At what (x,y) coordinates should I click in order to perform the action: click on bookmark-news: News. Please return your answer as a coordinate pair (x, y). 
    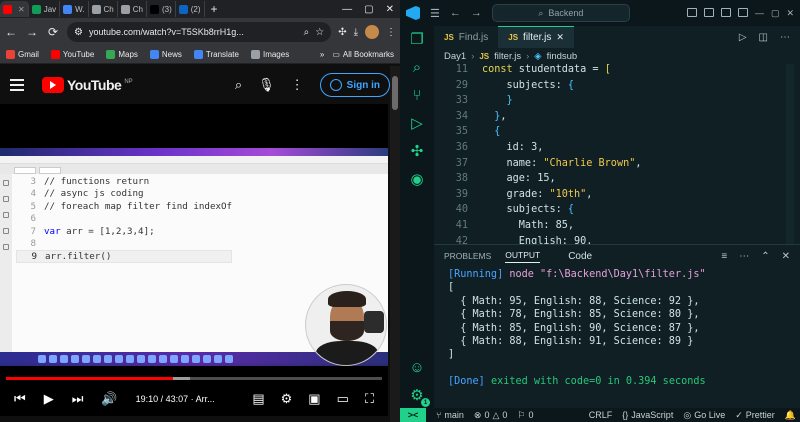
    Looking at the image, I should click on (165, 54).